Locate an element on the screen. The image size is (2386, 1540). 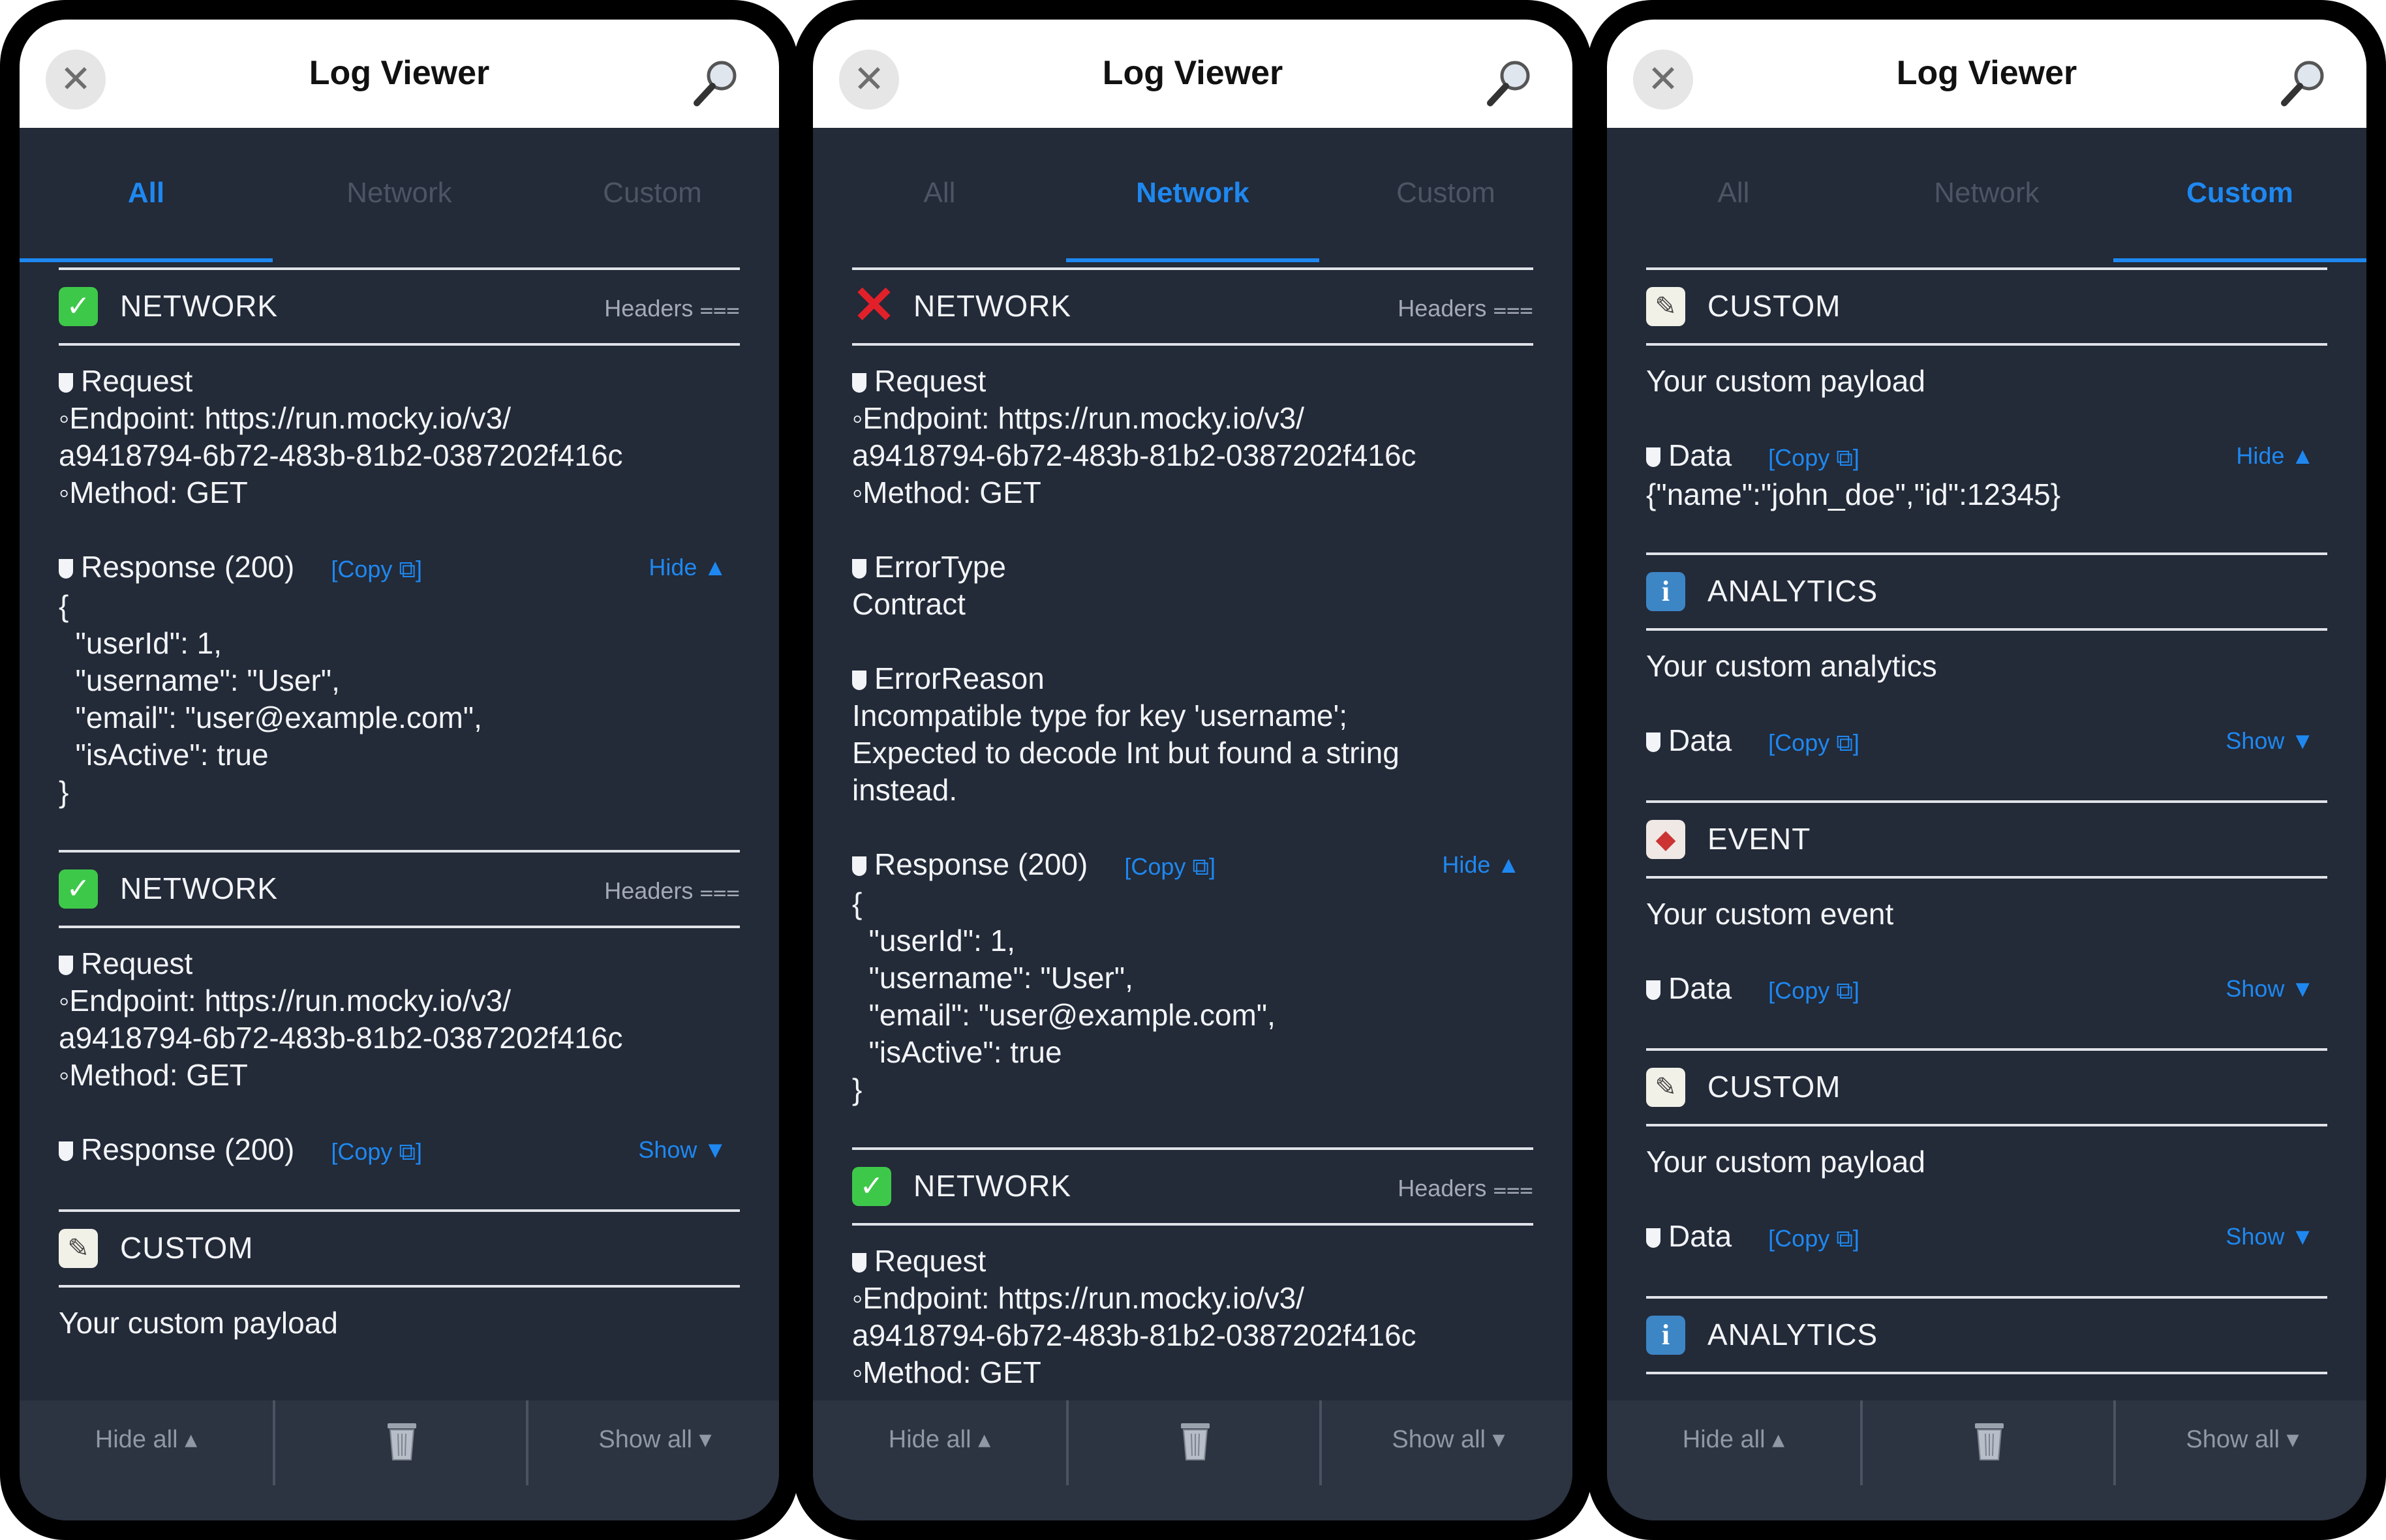
memo-icon: ✎ is located at coordinates (78, 1248).